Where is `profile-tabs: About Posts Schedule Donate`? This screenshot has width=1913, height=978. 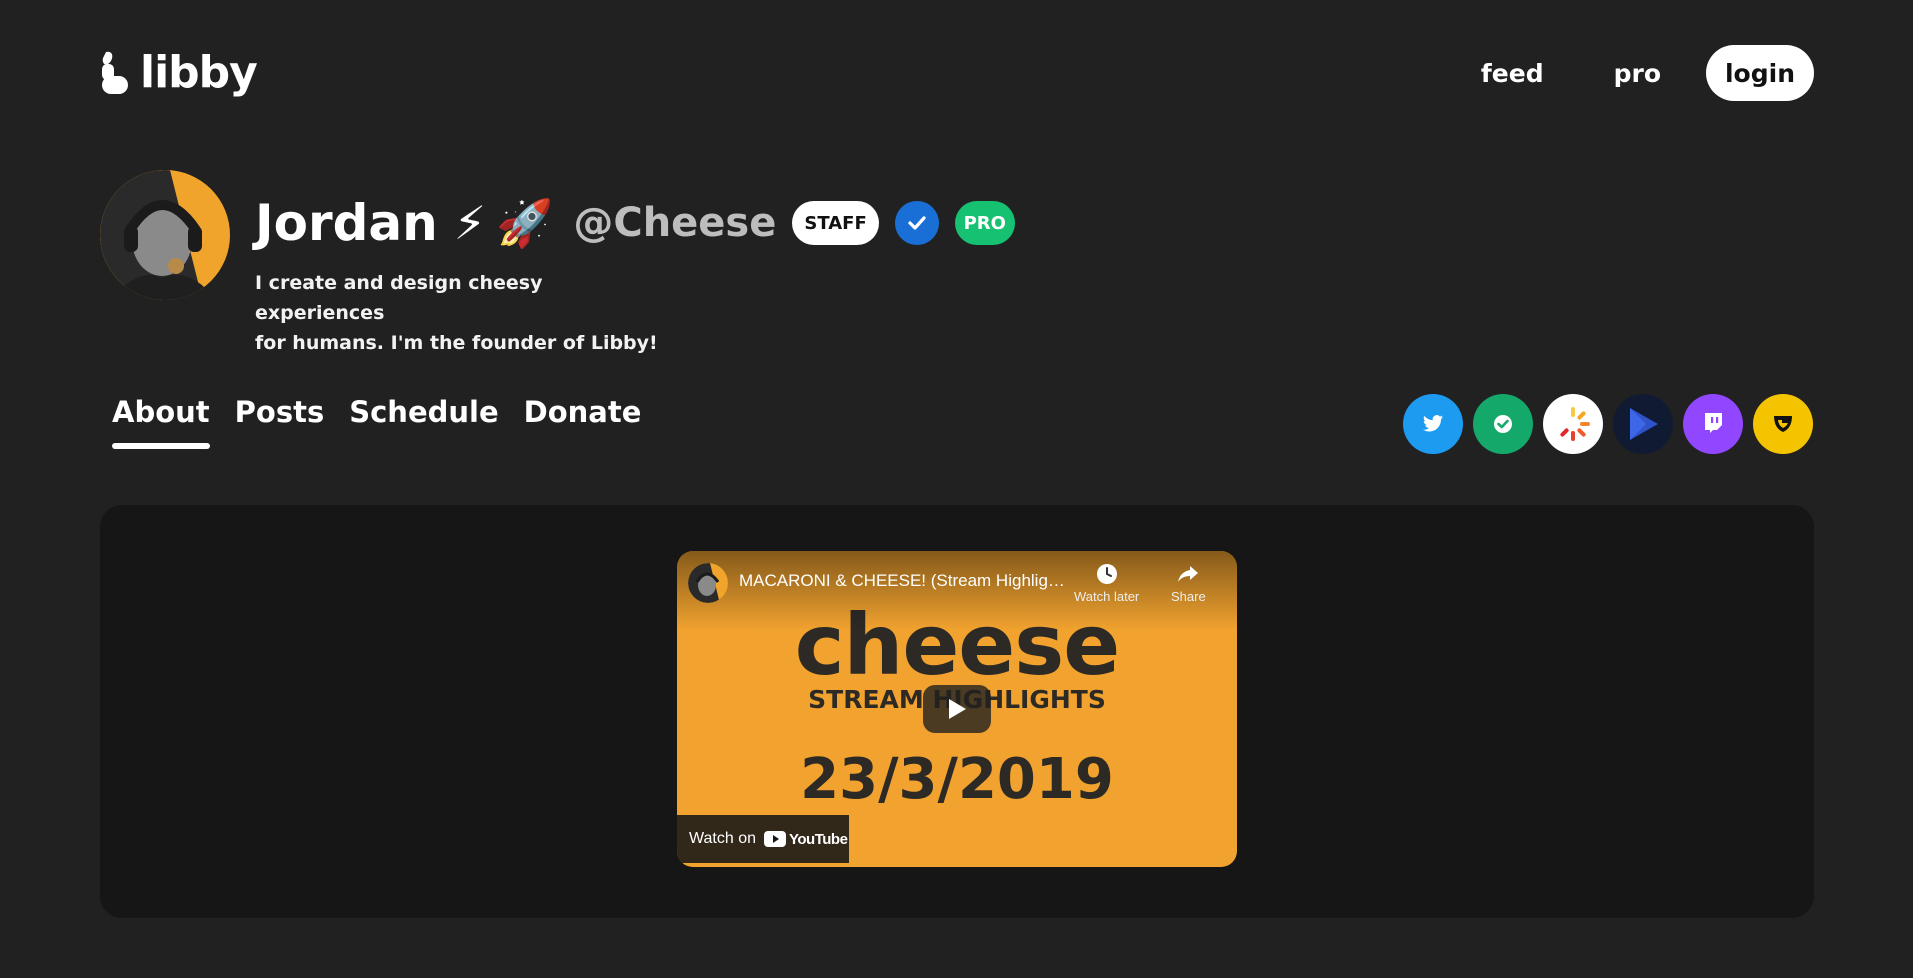
profile-tabs: About Posts Schedule Donate is located at coordinates (377, 422).